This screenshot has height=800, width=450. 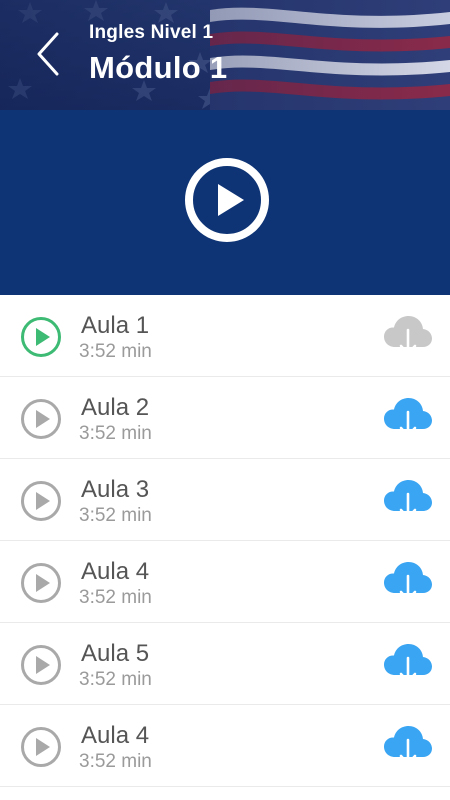 I want to click on header-bar: Ingles Nivel 1 Módulo 1, so click(x=225, y=55).